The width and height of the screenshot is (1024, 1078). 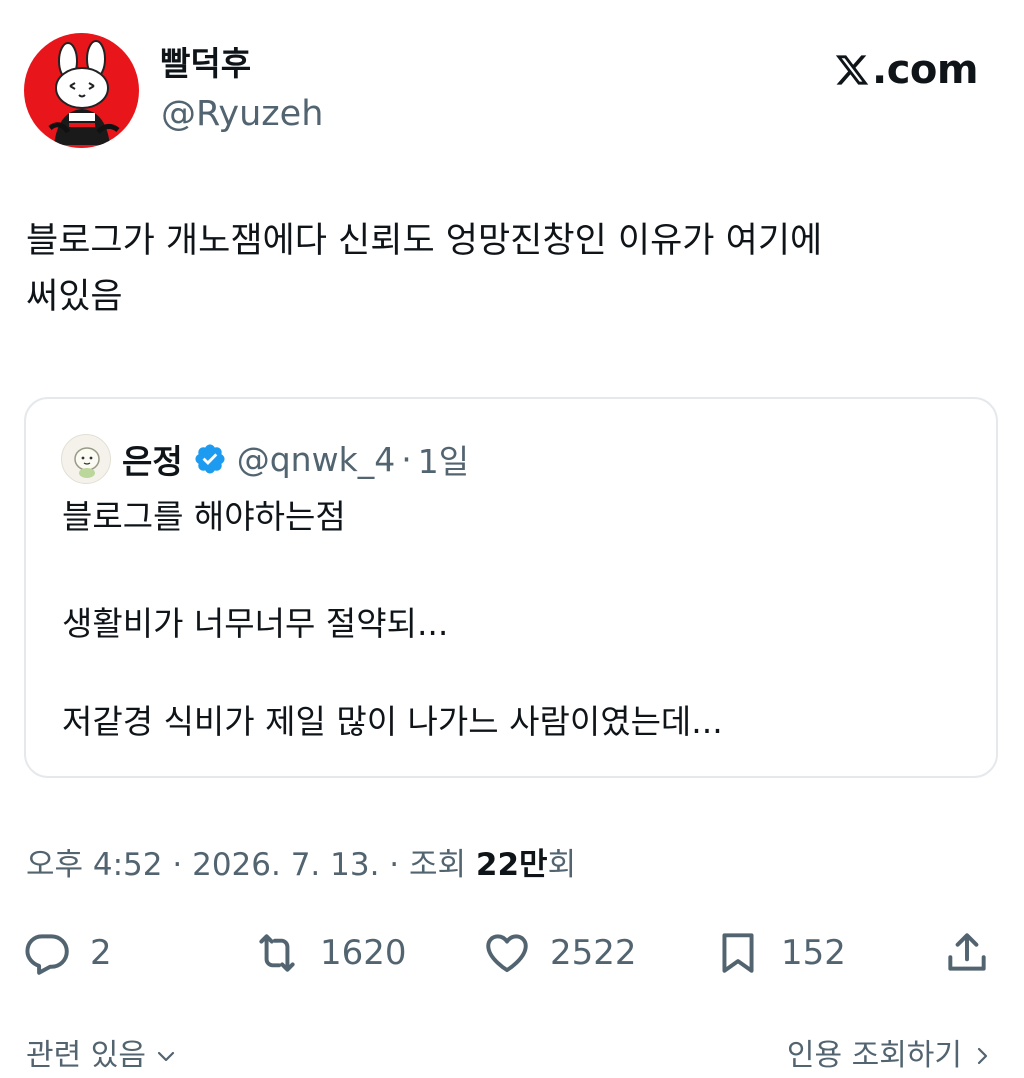 I want to click on reply-button: 2, so click(x=67, y=953).